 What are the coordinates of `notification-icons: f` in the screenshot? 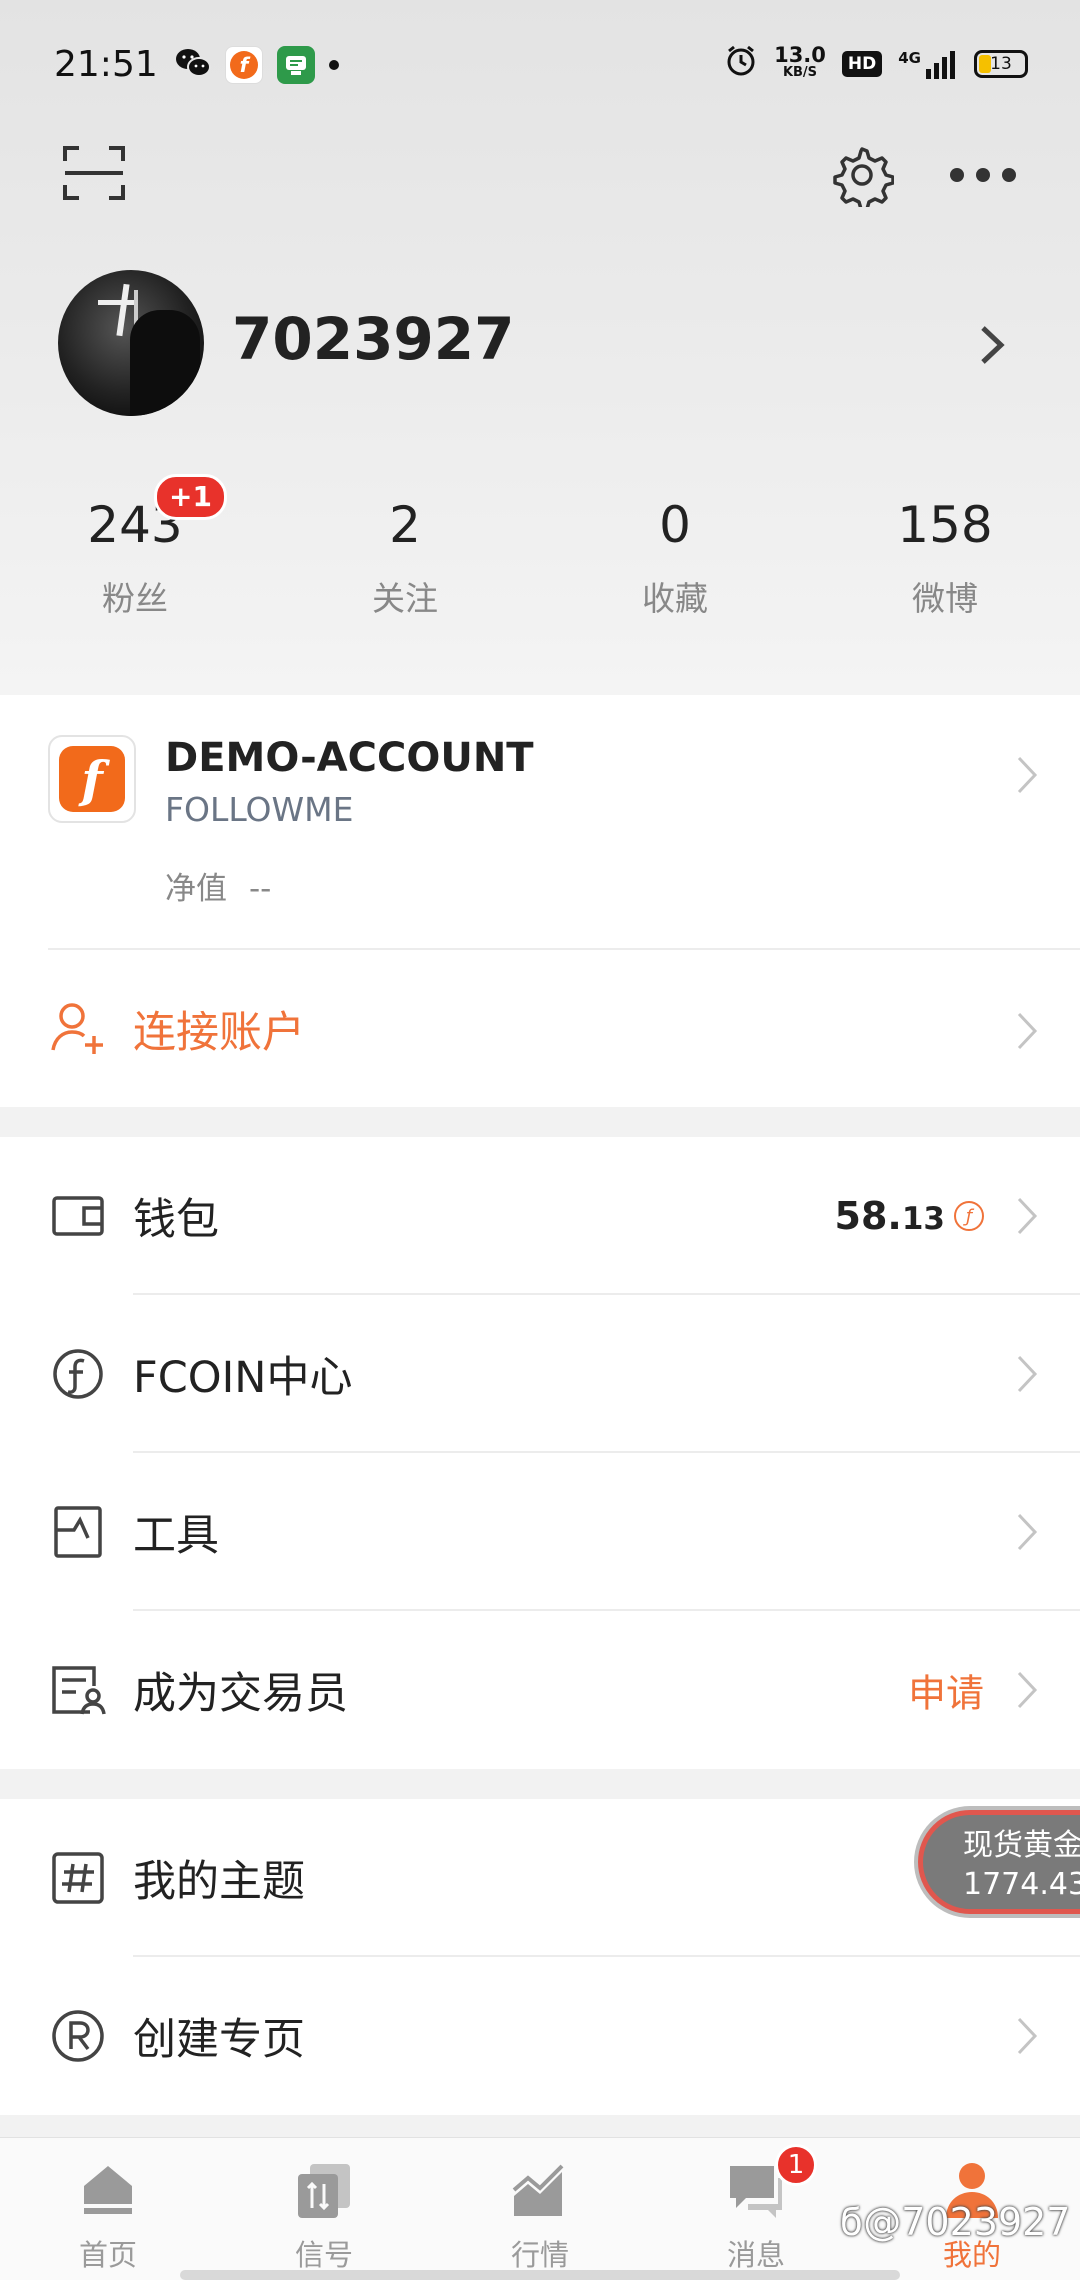 It's located at (257, 65).